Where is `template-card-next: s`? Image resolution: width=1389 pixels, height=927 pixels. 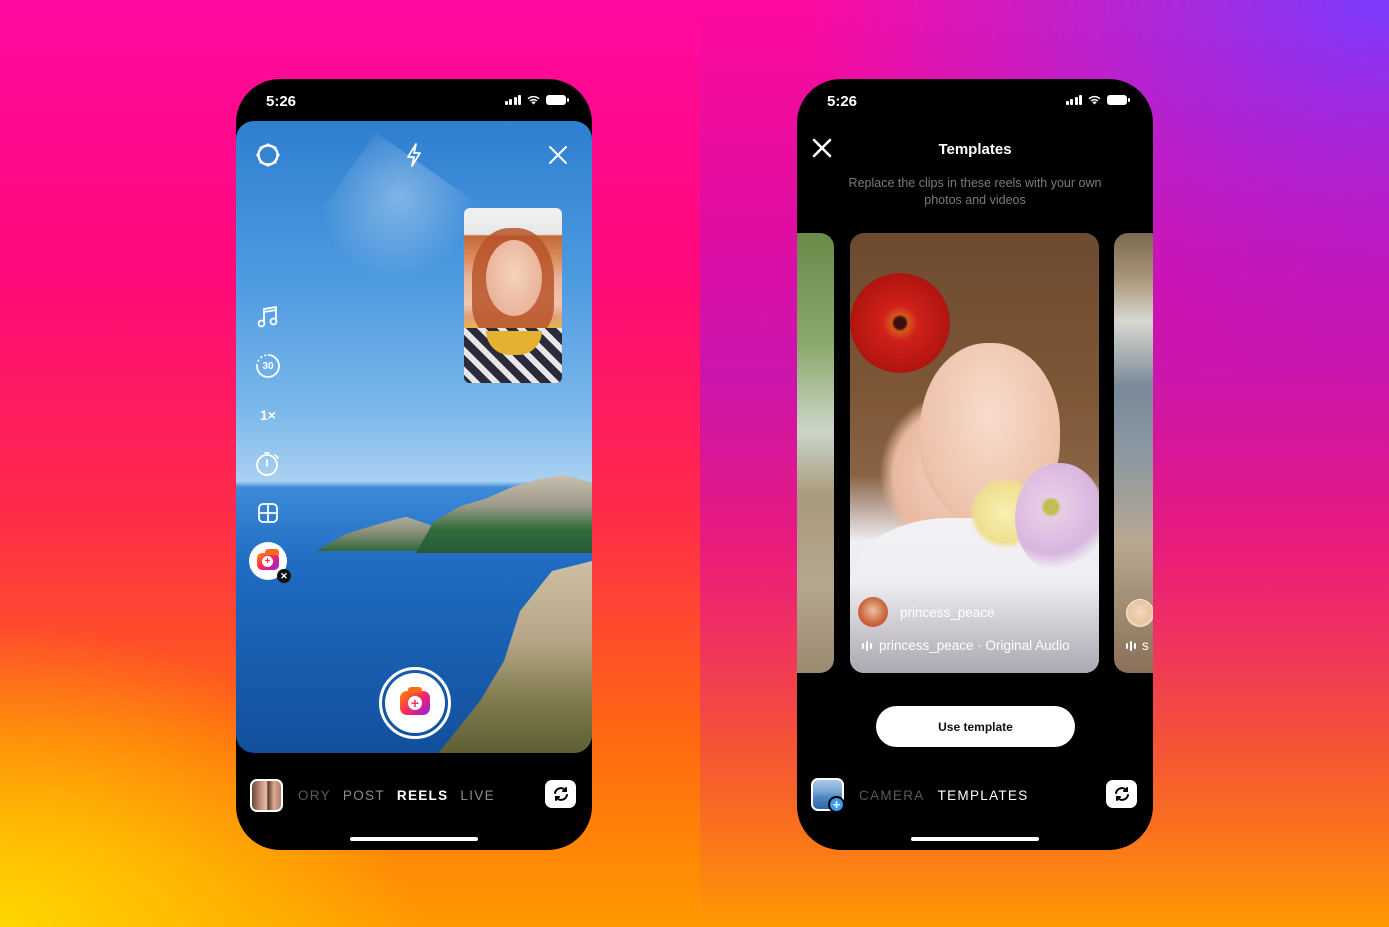
template-card-next: s is located at coordinates (1133, 453).